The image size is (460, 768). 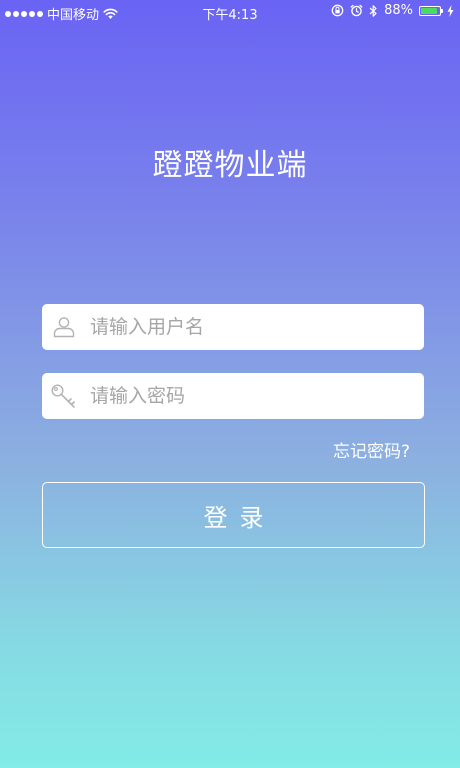 What do you see at coordinates (24, 13) in the screenshot?
I see `signal-strength-icon` at bounding box center [24, 13].